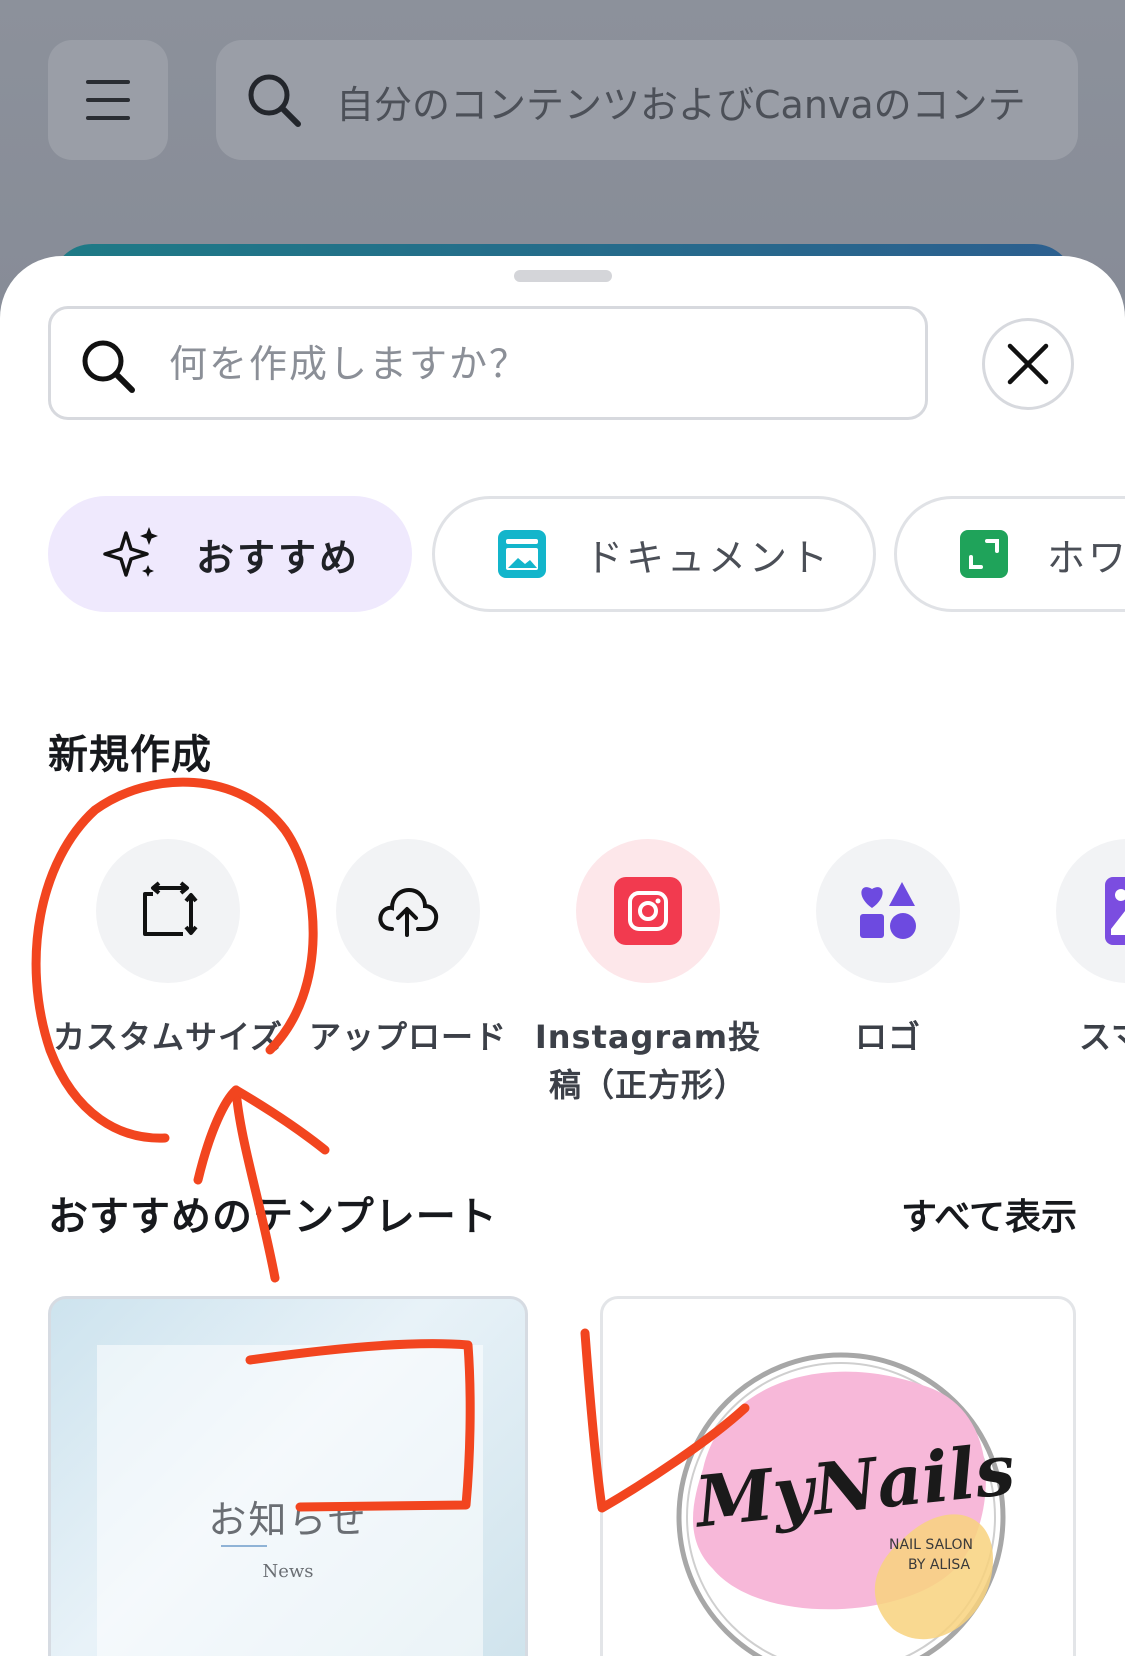 This screenshot has height=1656, width=1125. What do you see at coordinates (278, 557) in the screenshot?
I see `chip-label: おすすめ` at bounding box center [278, 557].